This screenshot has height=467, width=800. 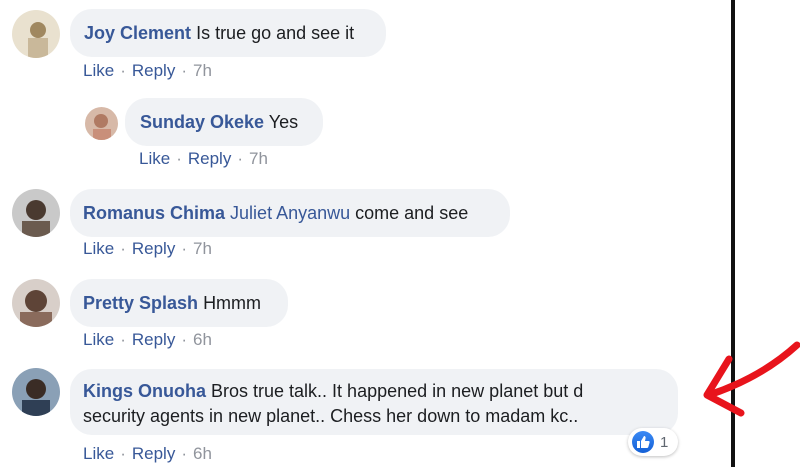 What do you see at coordinates (140, 303) in the screenshot?
I see `comment-author: Pretty Splash` at bounding box center [140, 303].